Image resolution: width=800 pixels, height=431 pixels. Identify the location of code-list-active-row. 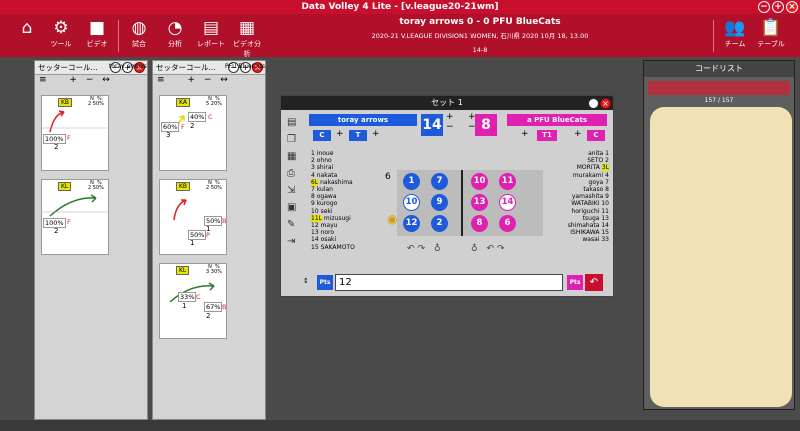
(719, 88).